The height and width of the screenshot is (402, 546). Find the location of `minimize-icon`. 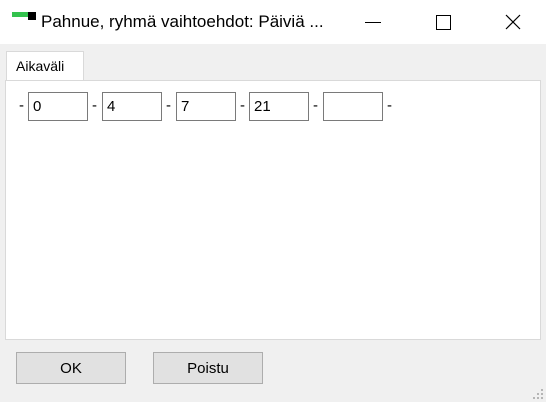

minimize-icon is located at coordinates (373, 22).